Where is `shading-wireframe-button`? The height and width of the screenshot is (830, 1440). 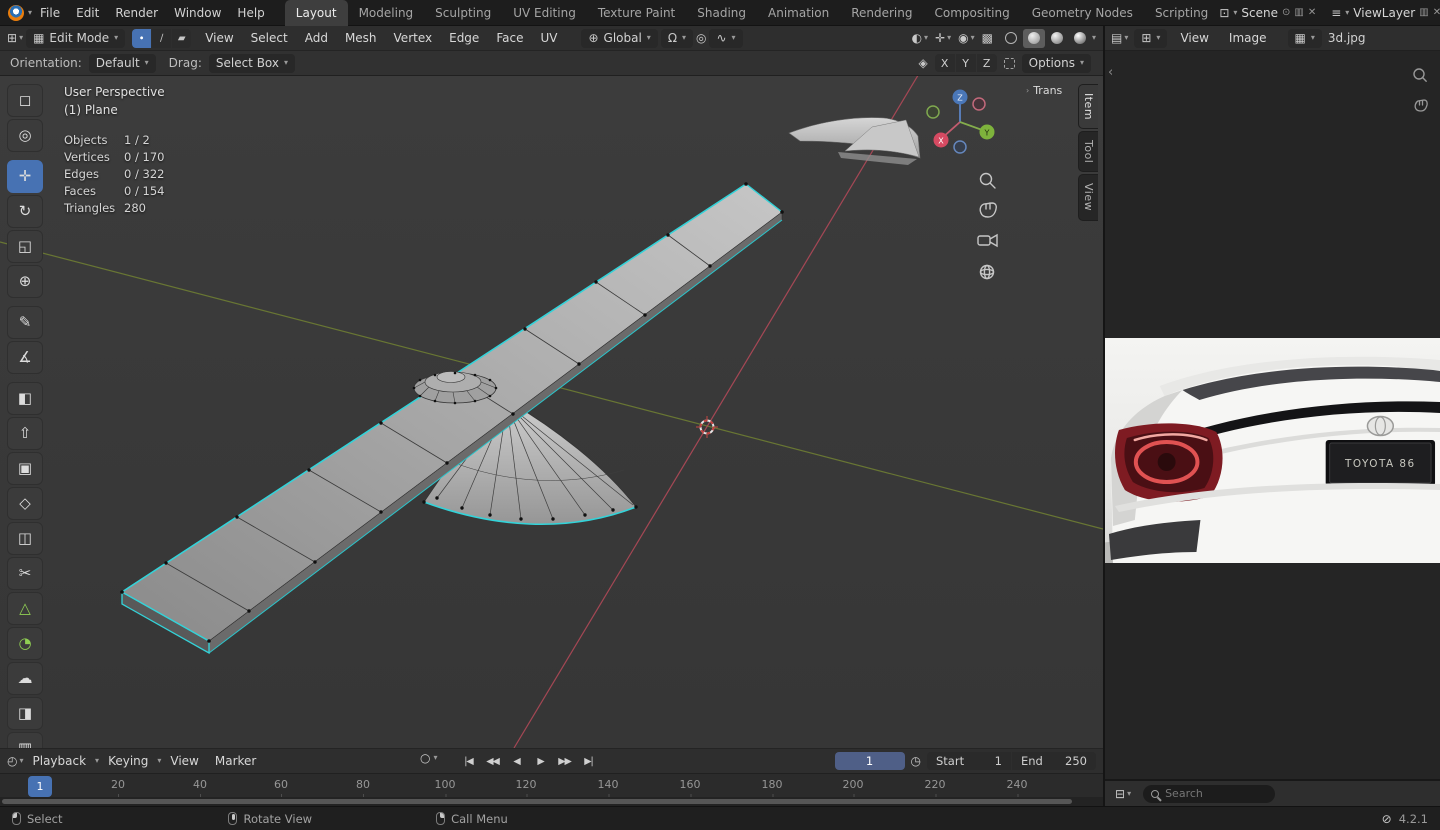 shading-wireframe-button is located at coordinates (1011, 38).